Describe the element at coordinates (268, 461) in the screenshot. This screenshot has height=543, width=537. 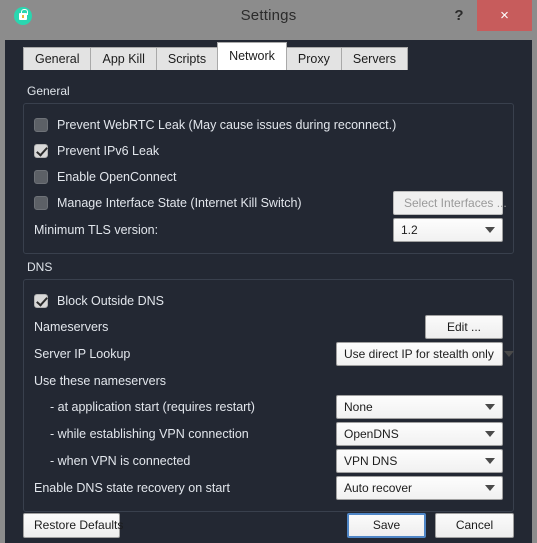
I see `row-dns-when-vpn-connected: - when VPN is connected VPN DNS` at that location.